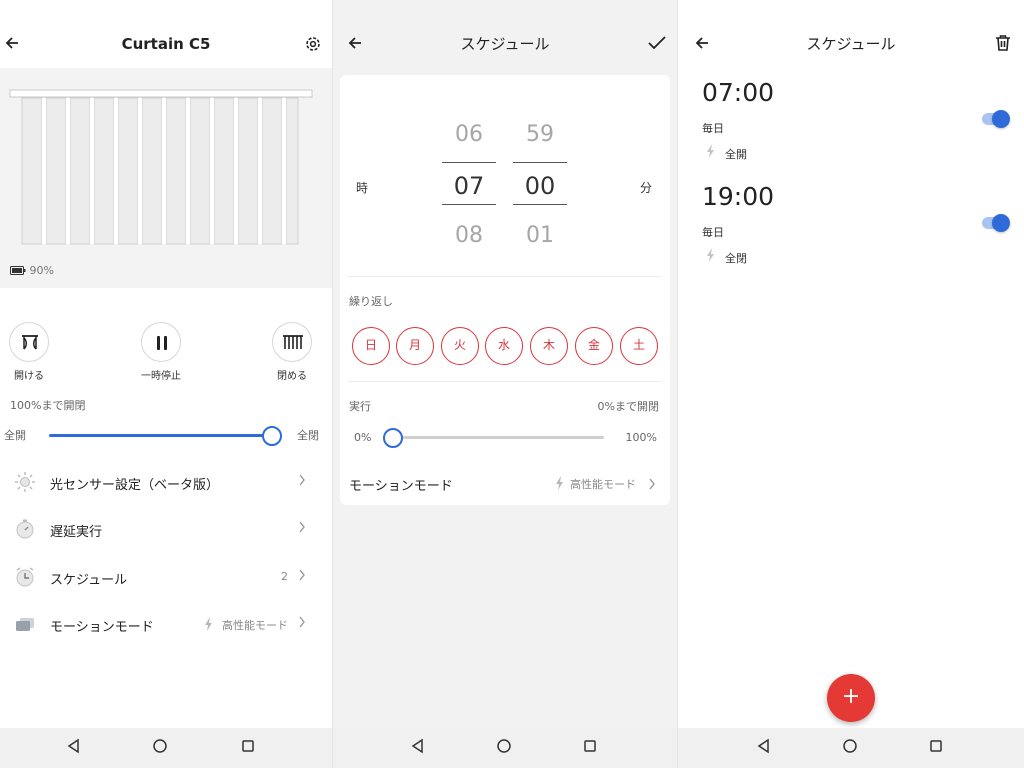 This screenshot has width=1024, height=768. What do you see at coordinates (393, 438) in the screenshot?
I see `action-slider-thumb` at bounding box center [393, 438].